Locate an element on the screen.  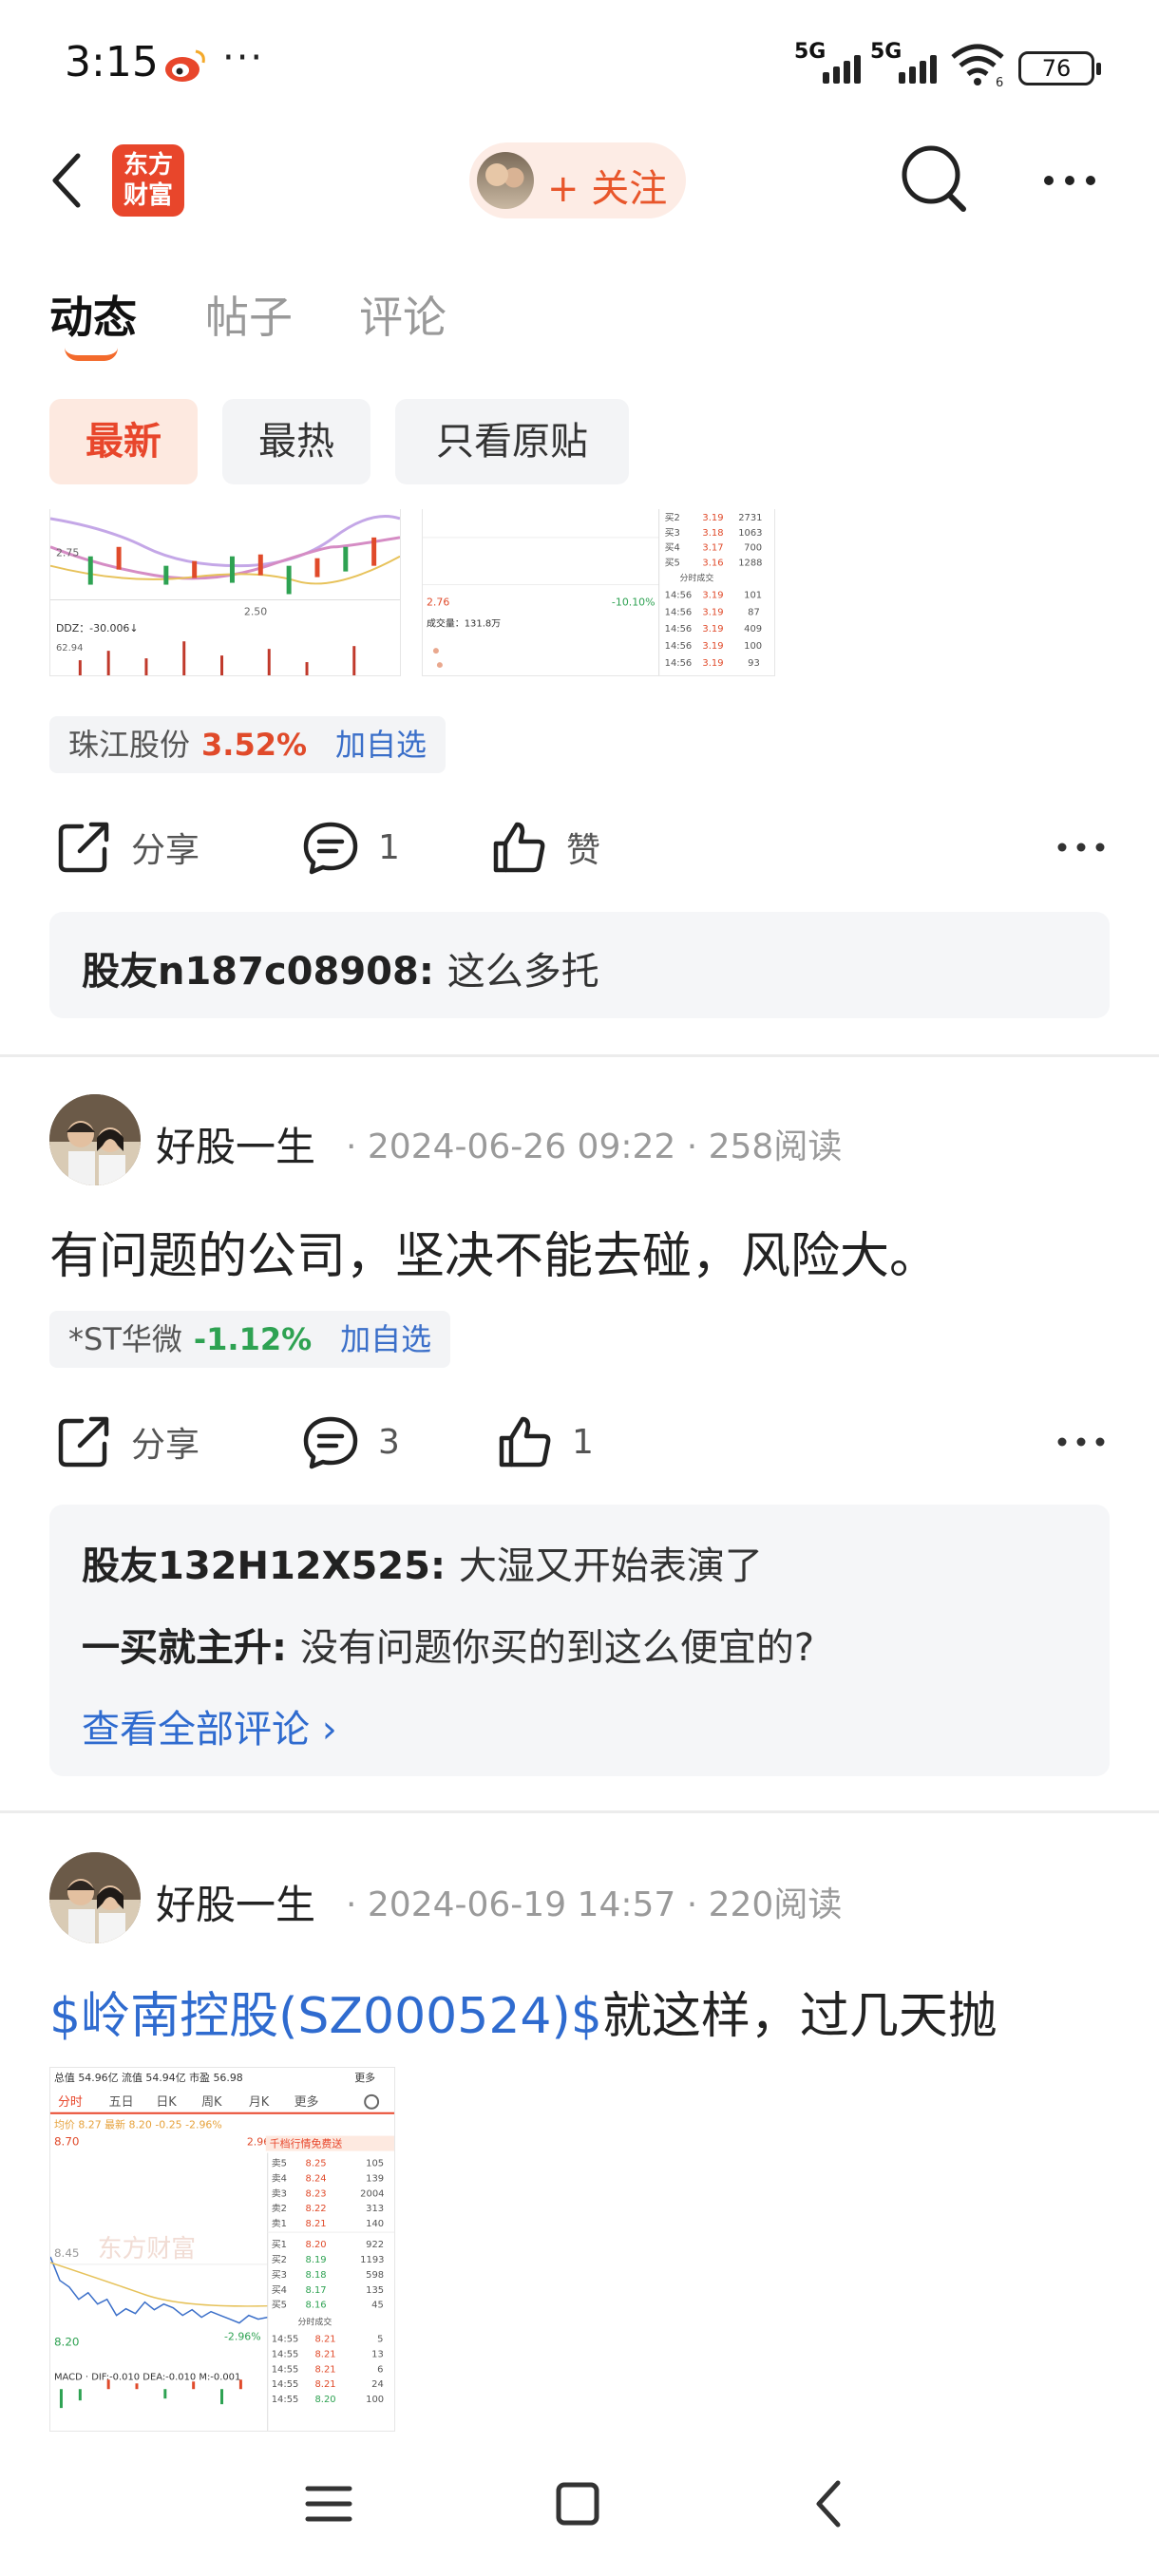
tab-comments: 评论 is located at coordinates (402, 314).